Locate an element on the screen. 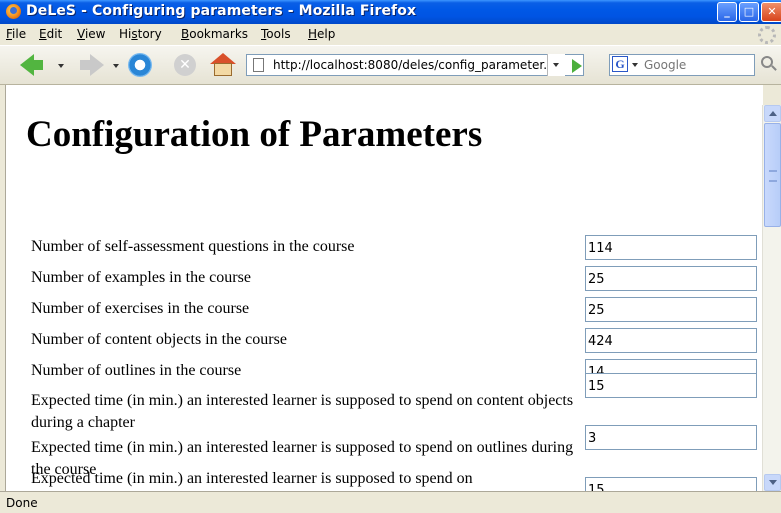 The width and height of the screenshot is (781, 513). magnifier-icon is located at coordinates (767, 62).